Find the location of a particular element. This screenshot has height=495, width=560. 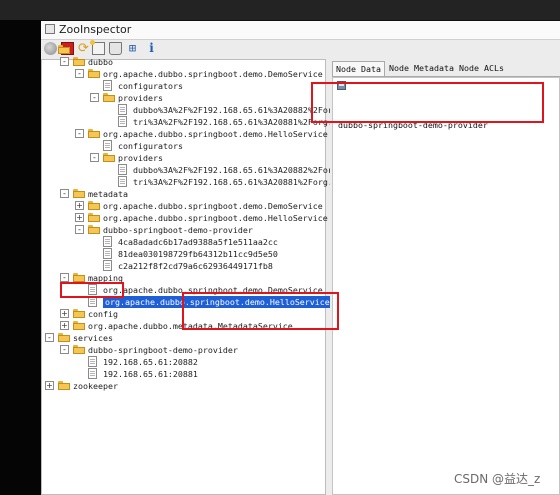

tab-node-data: Node Data is located at coordinates (358, 68).